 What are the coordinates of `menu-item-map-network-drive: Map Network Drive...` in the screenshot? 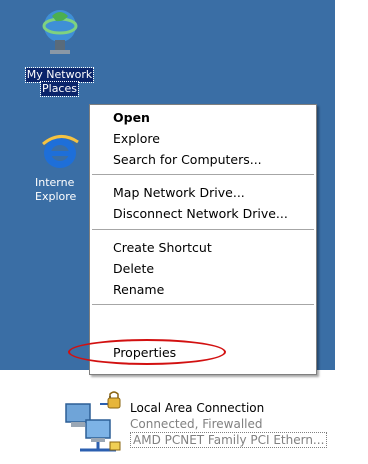 It's located at (179, 193).